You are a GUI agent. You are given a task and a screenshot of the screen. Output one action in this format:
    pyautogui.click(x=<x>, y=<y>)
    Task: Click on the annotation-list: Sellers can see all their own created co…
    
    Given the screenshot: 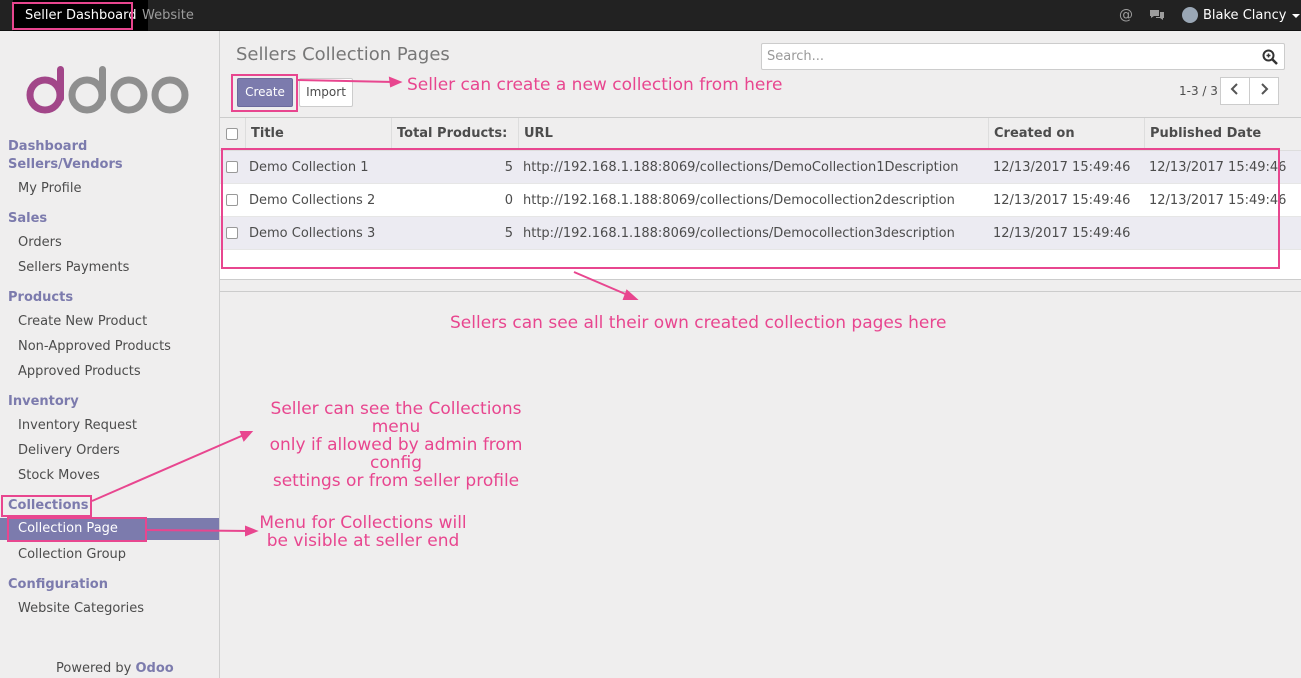 What is the action you would take?
    pyautogui.click(x=698, y=323)
    